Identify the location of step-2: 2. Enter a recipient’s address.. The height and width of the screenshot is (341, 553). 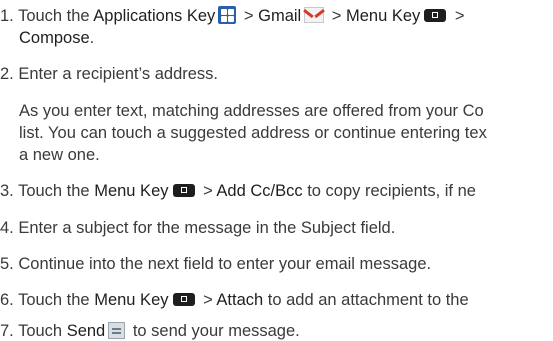
(109, 74).